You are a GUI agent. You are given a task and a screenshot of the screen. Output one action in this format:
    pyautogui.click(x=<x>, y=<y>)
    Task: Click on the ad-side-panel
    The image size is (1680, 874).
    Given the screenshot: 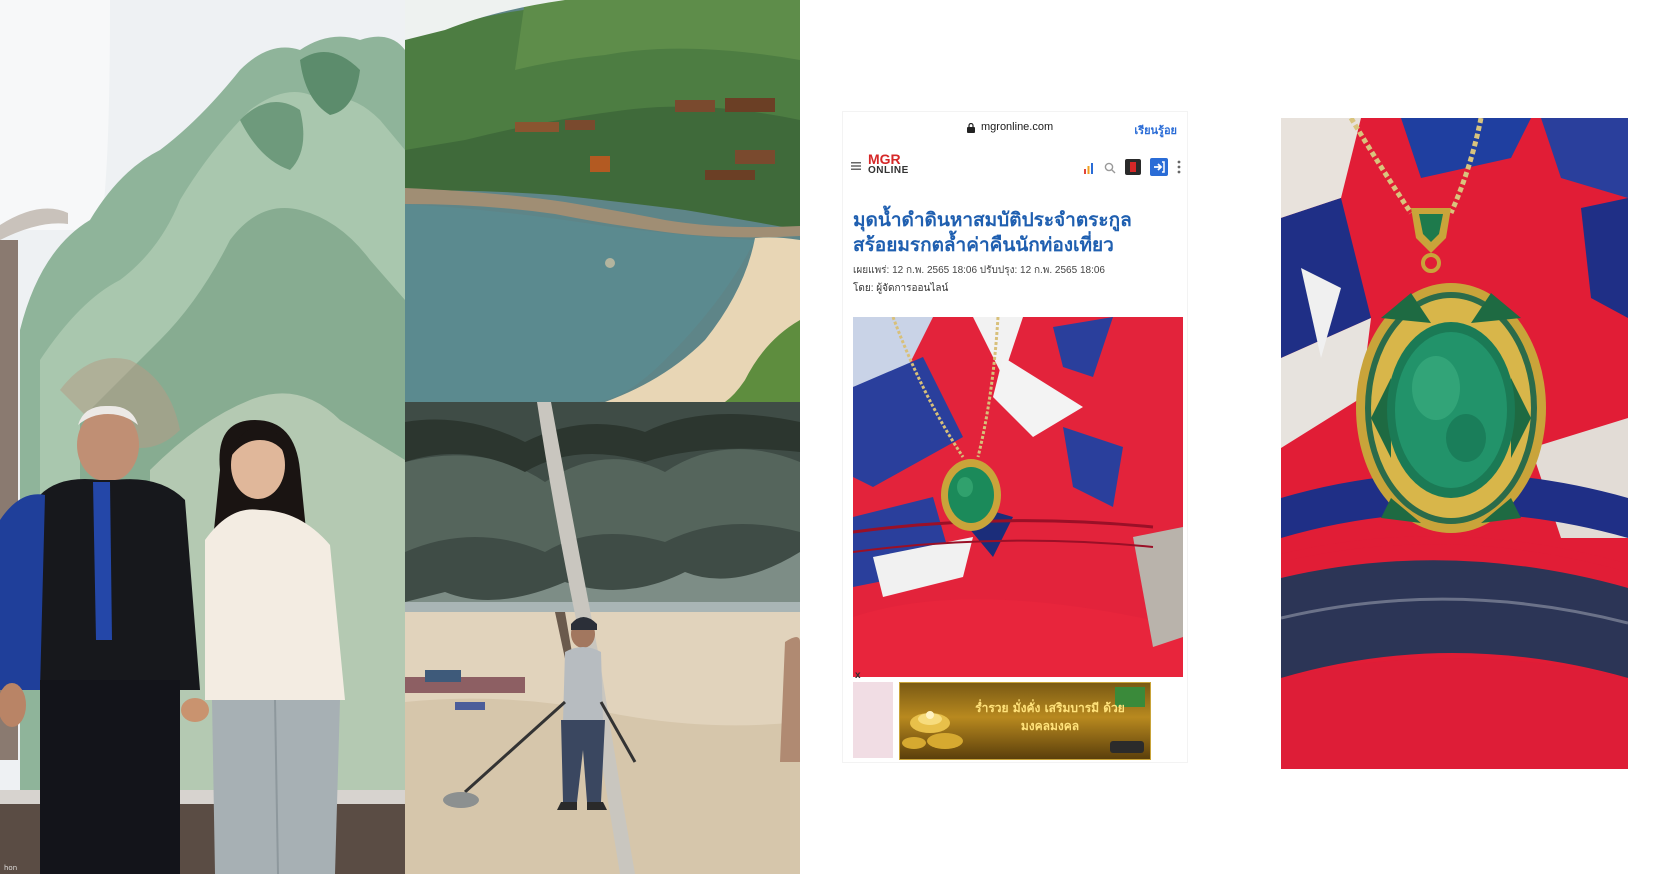 What is the action you would take?
    pyautogui.click(x=873, y=720)
    